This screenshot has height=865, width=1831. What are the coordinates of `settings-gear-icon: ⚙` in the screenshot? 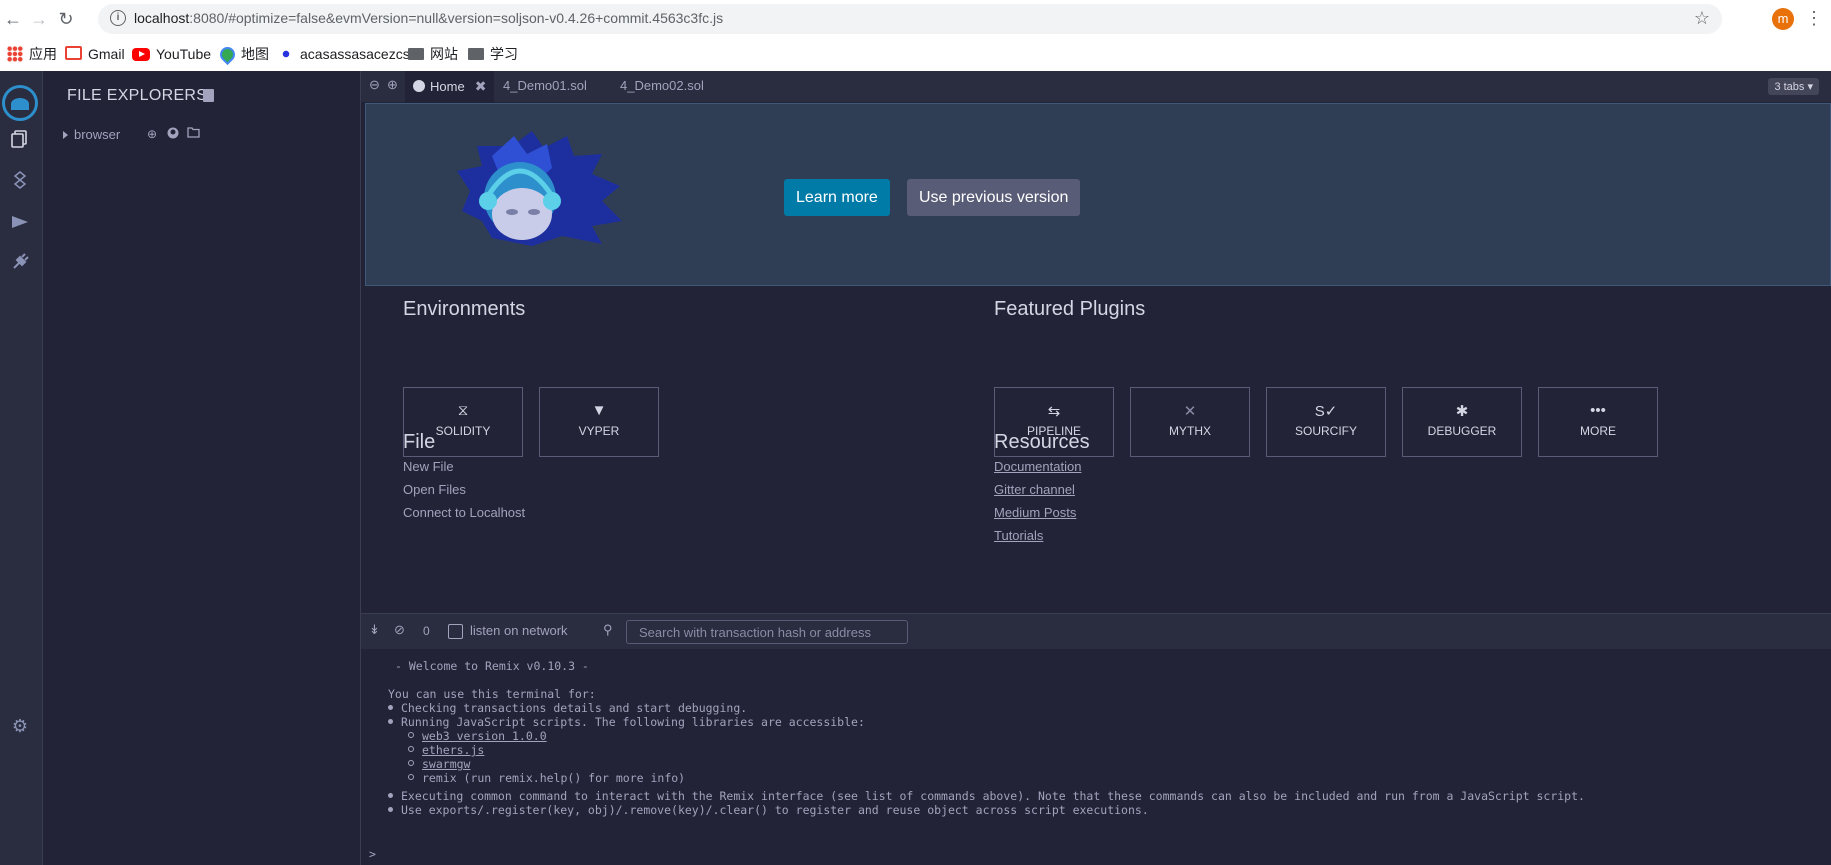 It's located at (20, 726).